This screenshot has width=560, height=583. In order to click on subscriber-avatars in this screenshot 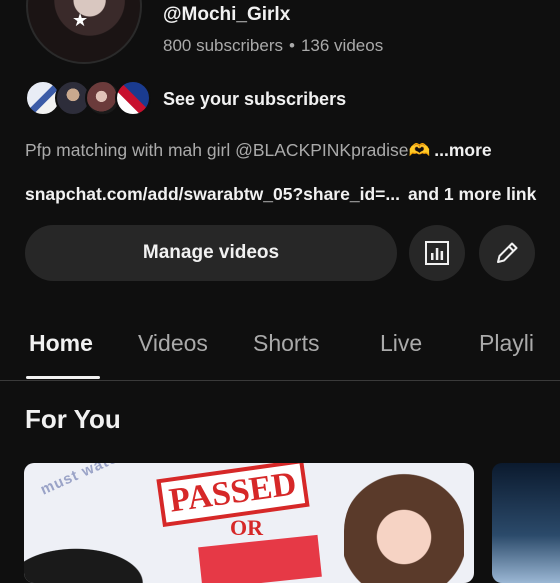, I will do `click(90, 99)`.